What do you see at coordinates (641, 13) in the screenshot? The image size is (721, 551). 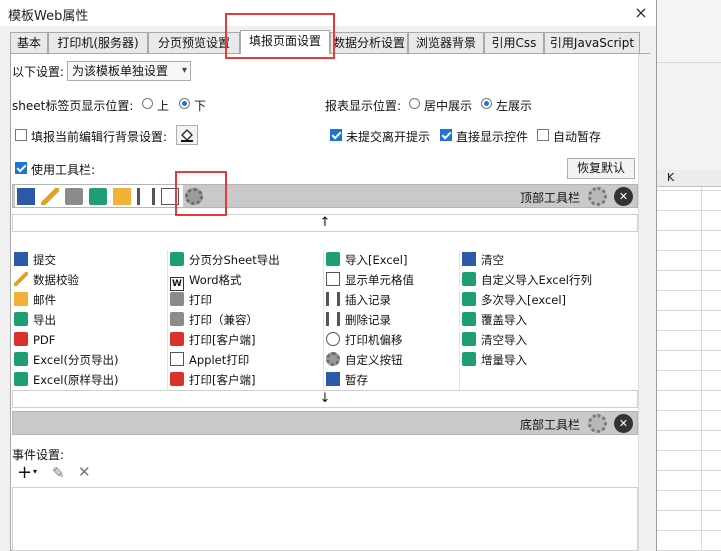 I see `close-button: ×` at bounding box center [641, 13].